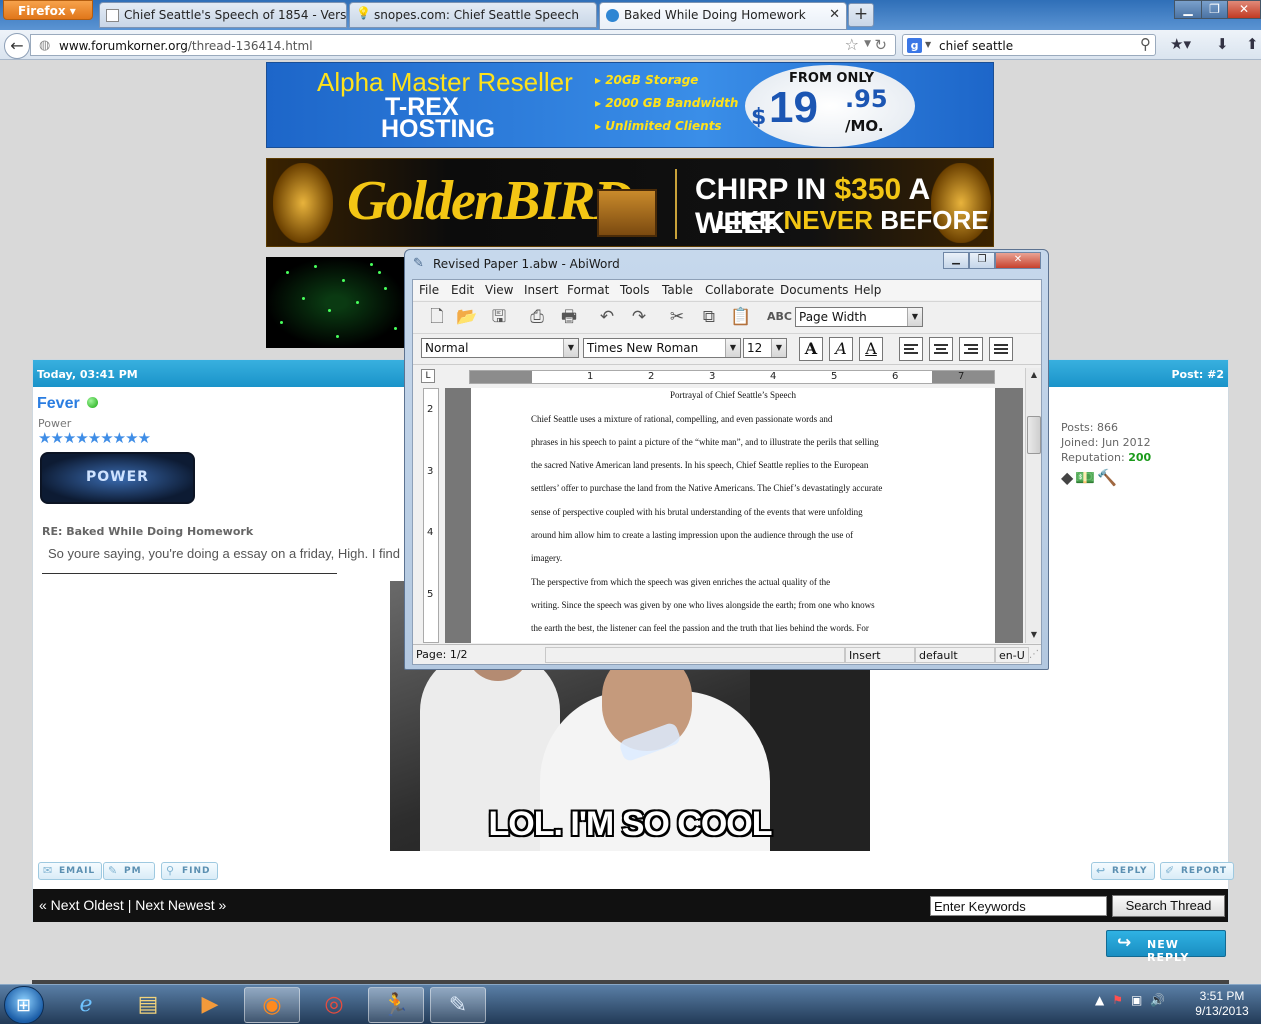 This screenshot has height=1024, width=1261. I want to click on taskbar-clock: 3:51 PM 9/13/2013, so click(1222, 1004).